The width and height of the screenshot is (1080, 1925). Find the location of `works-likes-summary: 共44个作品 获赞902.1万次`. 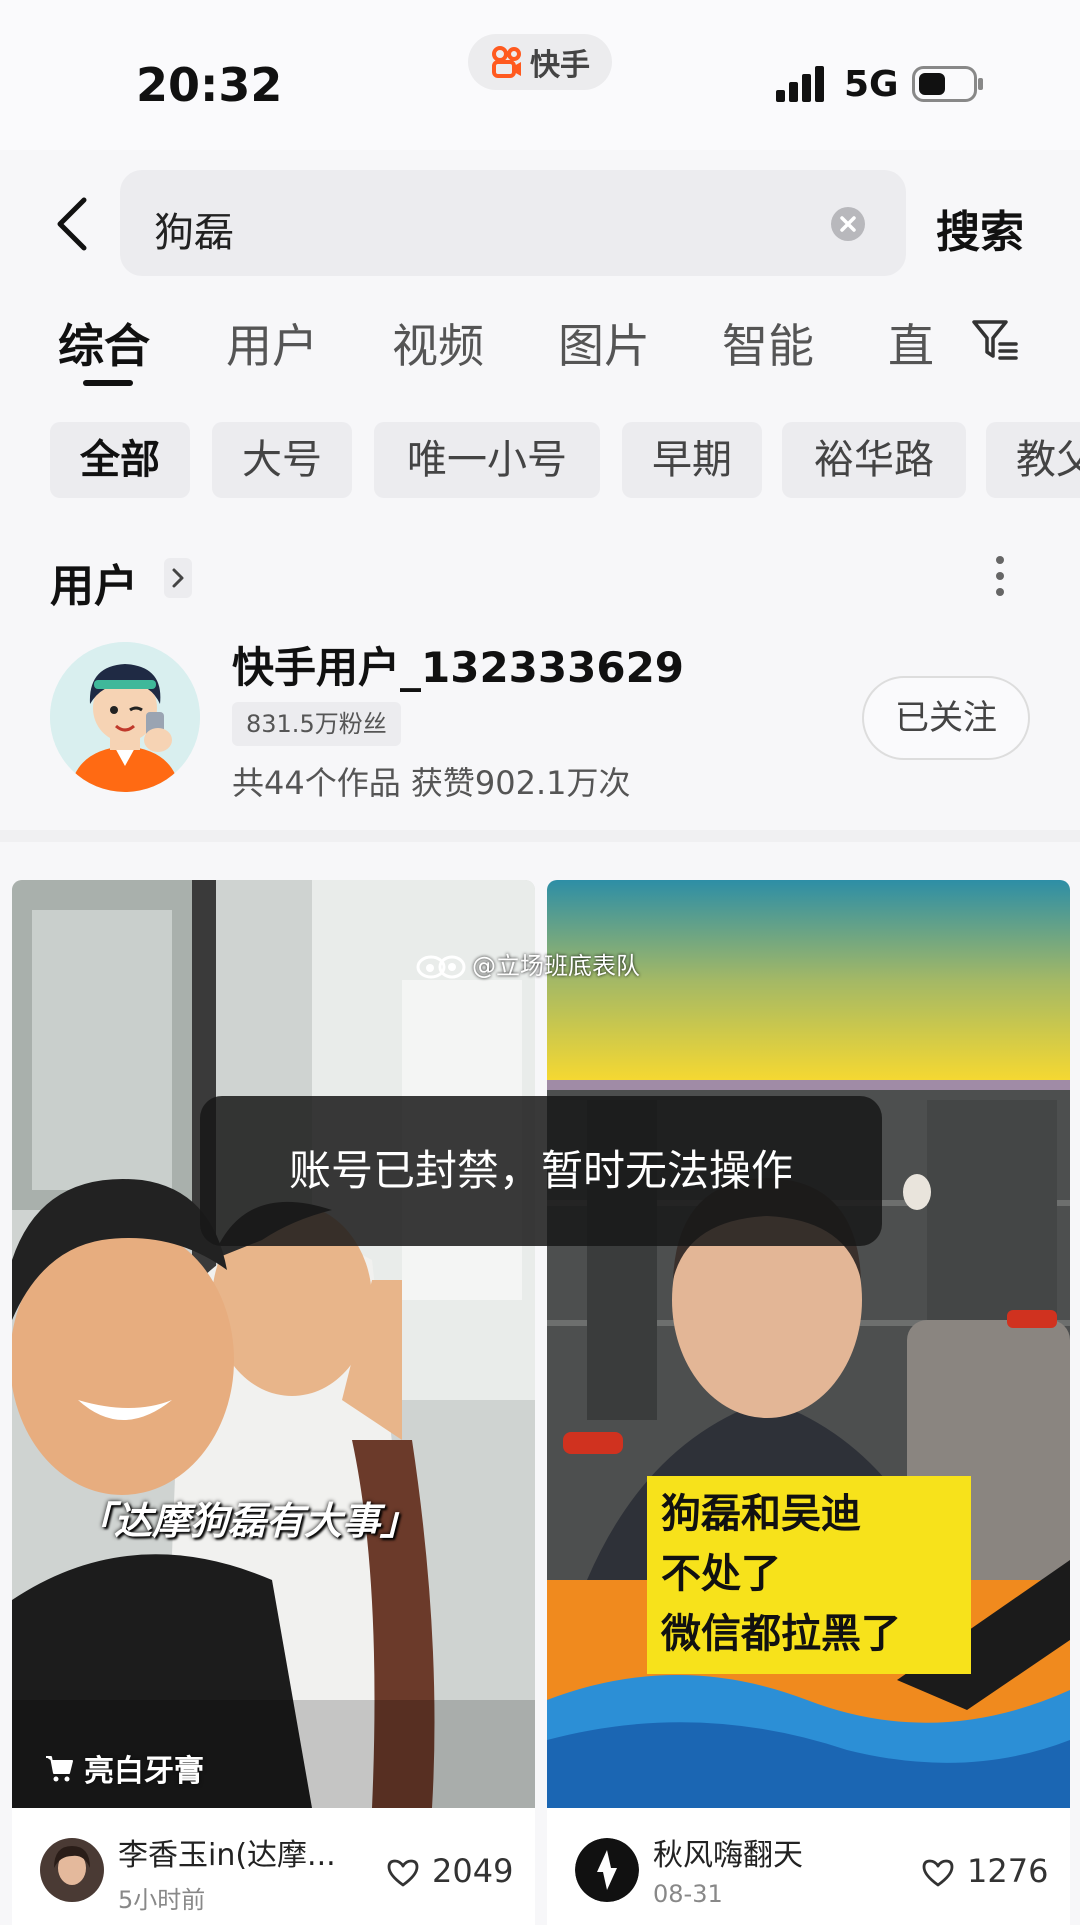

works-likes-summary: 共44个作品 获赞902.1万次 is located at coordinates (431, 783).